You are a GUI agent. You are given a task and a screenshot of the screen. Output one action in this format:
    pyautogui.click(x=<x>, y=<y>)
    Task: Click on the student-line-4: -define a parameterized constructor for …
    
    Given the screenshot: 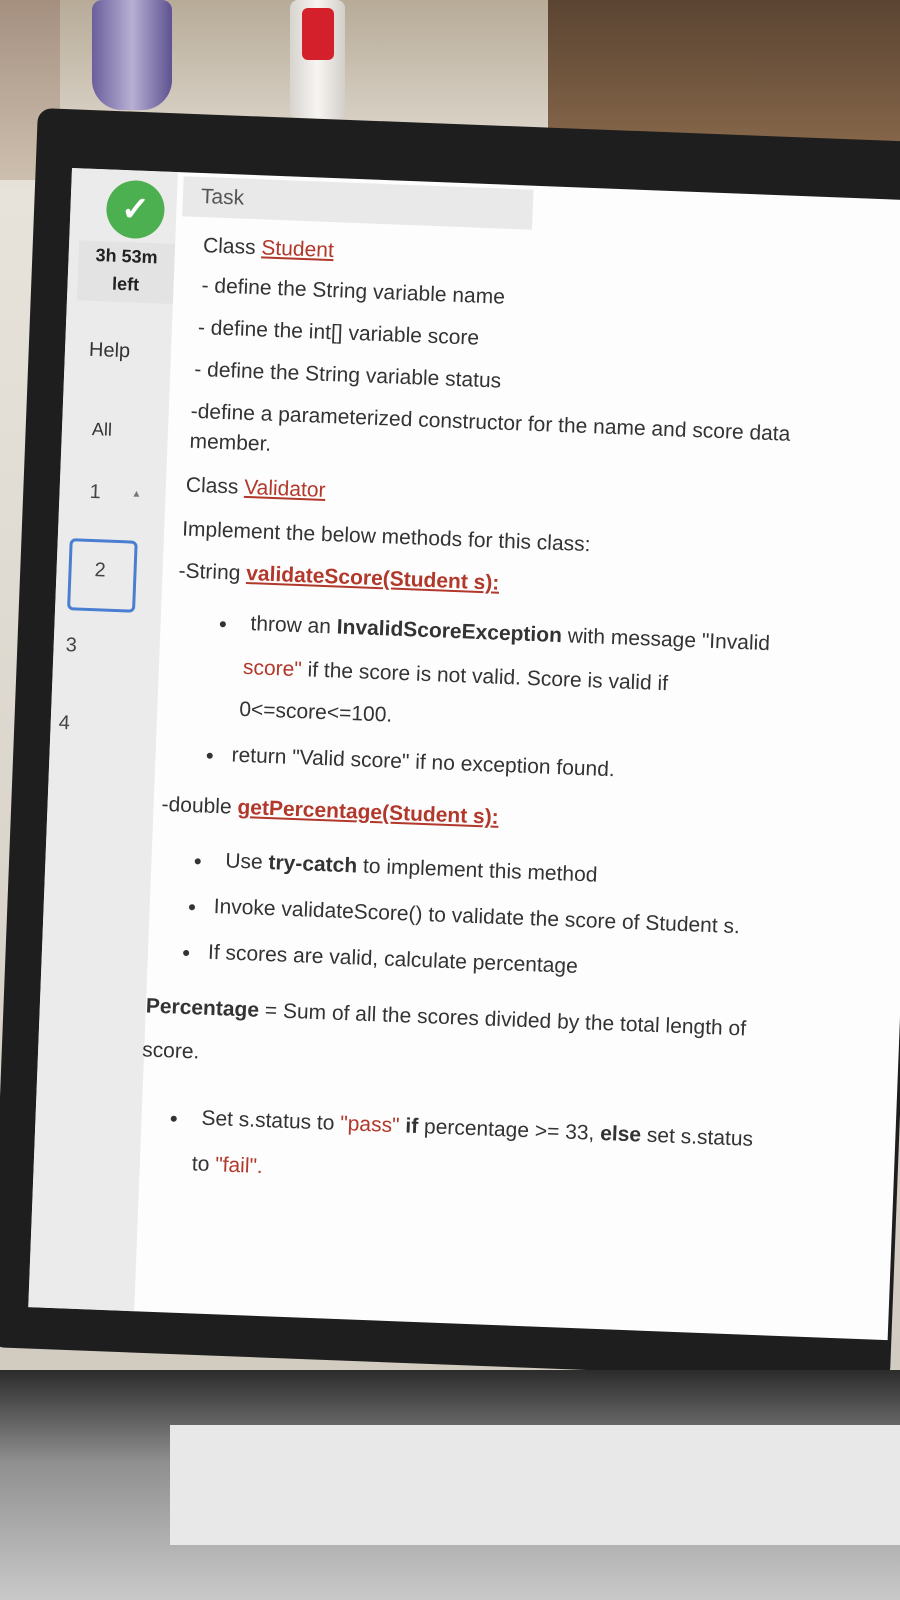 What is the action you would take?
    pyautogui.click(x=490, y=422)
    